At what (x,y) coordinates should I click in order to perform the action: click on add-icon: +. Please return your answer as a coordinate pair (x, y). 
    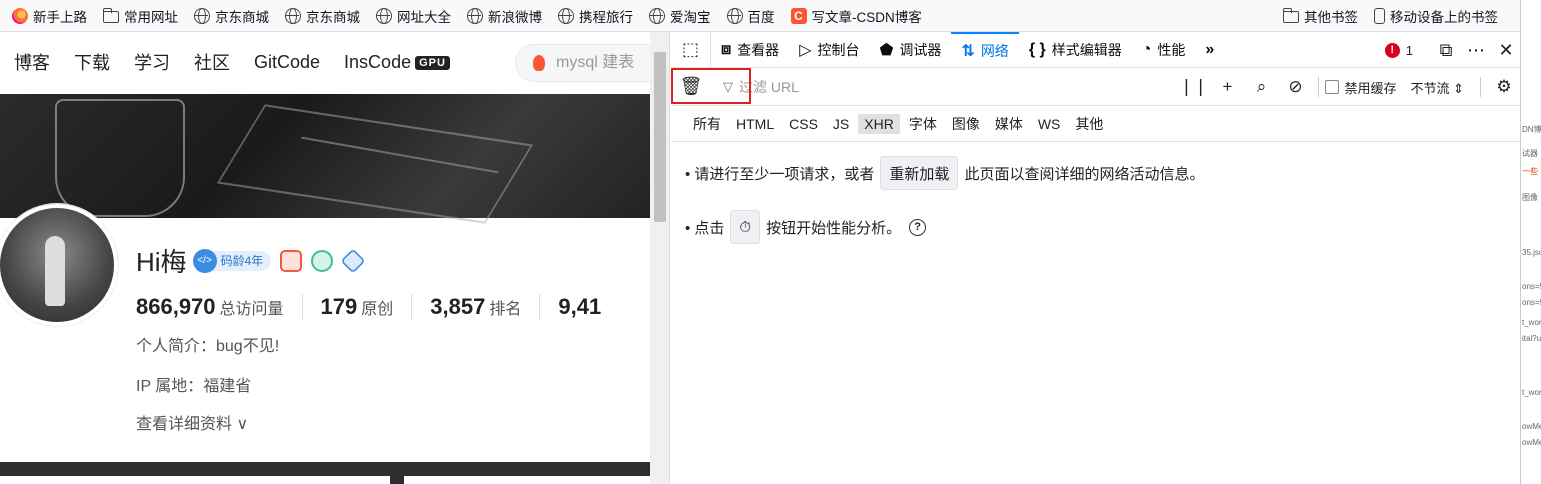
    Looking at the image, I should click on (1227, 87).